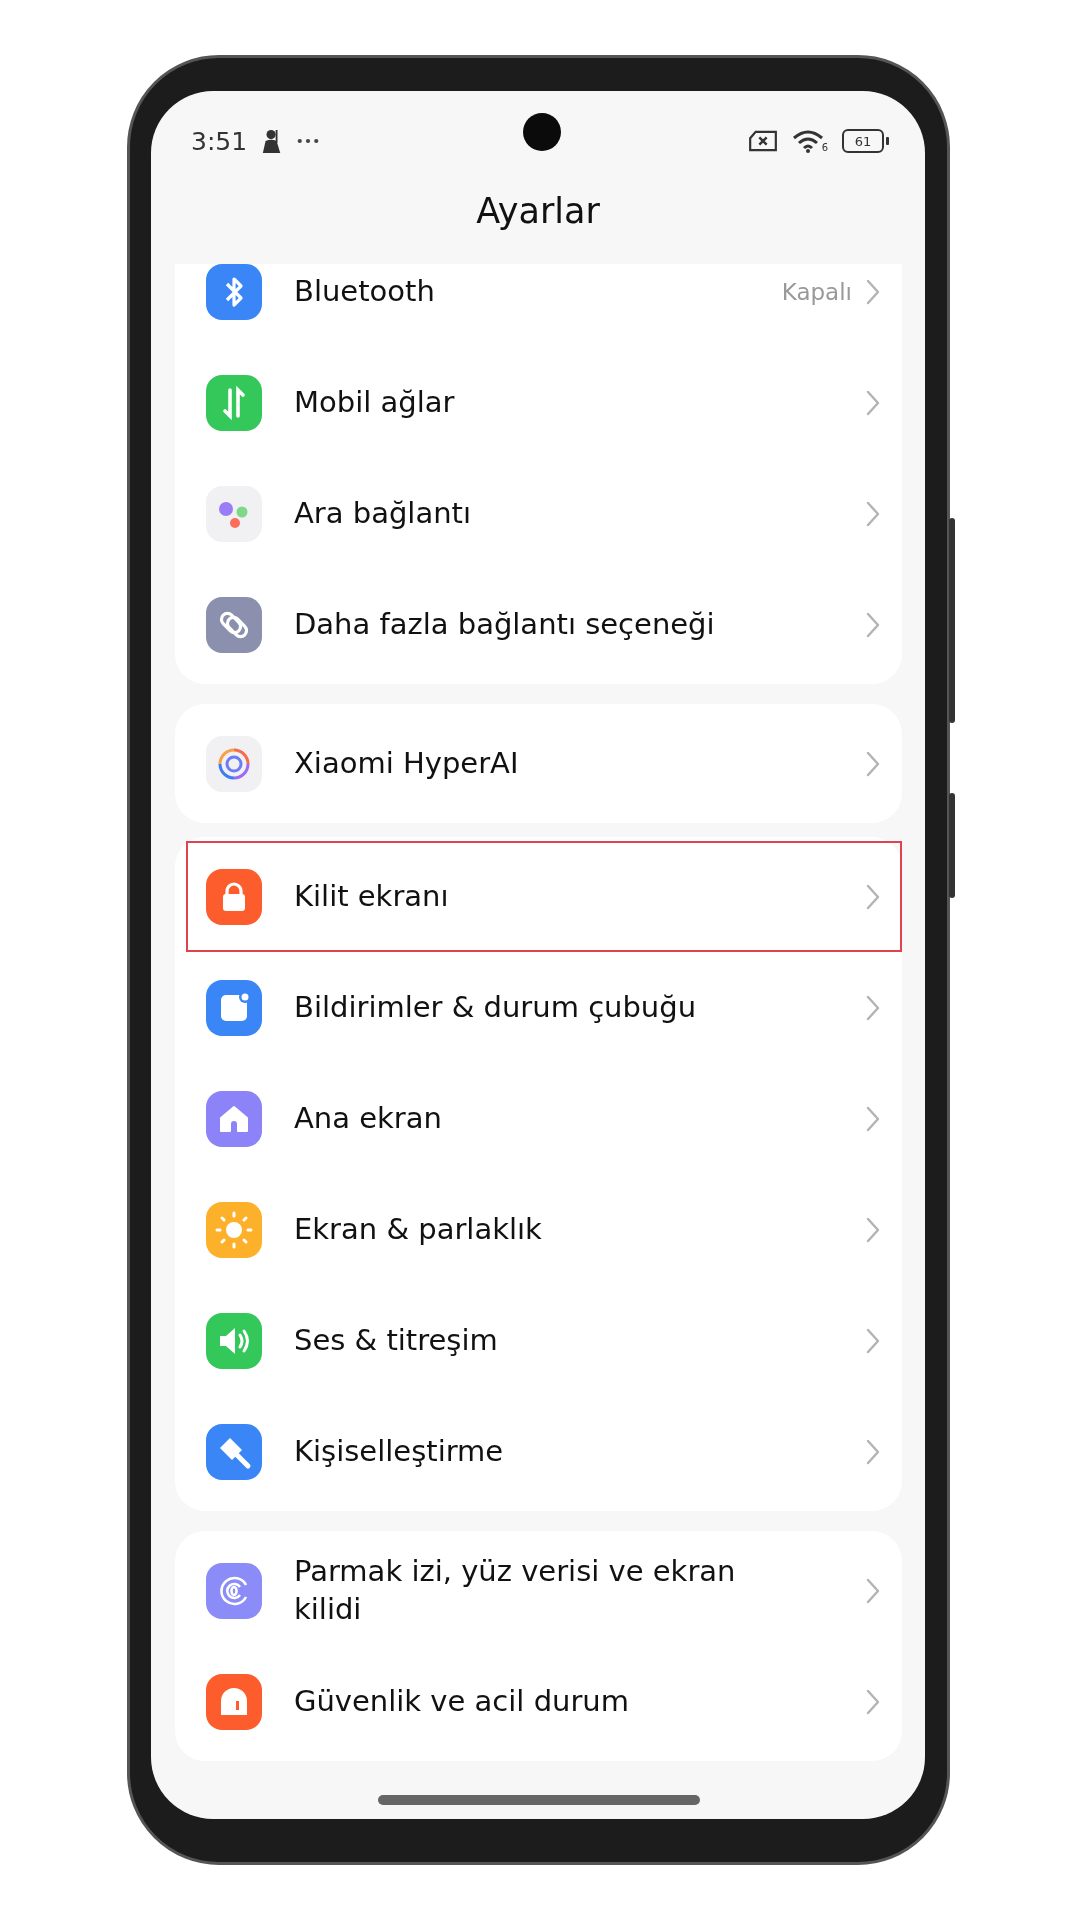 This screenshot has height=1920, width=1080. What do you see at coordinates (515, 1590) in the screenshot?
I see `item-label: Parmak izi, yüz verisi ve ekran kilidi` at bounding box center [515, 1590].